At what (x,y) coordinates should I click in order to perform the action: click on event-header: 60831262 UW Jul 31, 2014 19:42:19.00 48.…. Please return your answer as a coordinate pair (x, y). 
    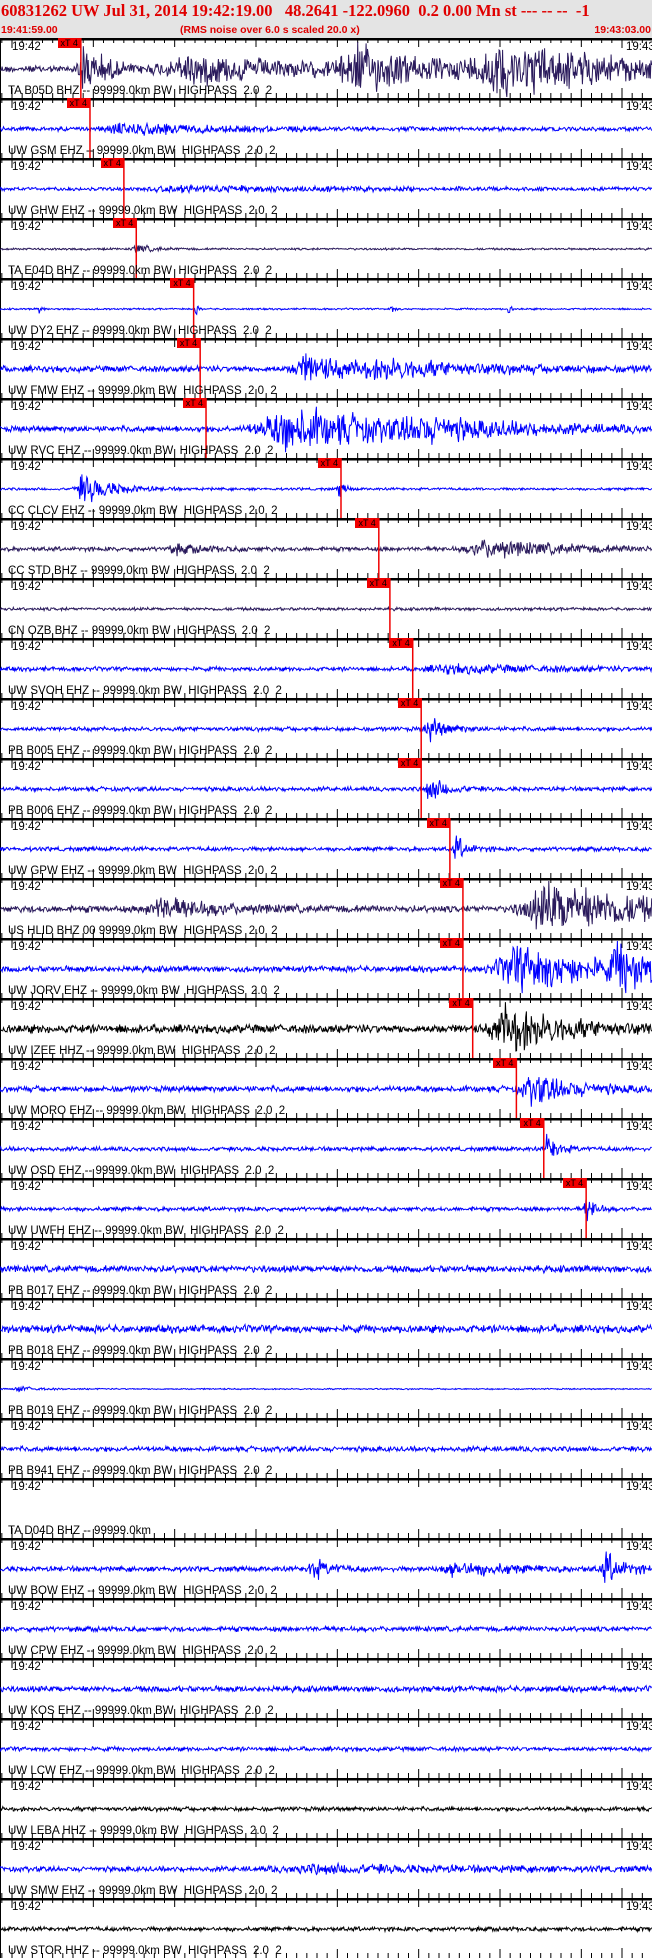
    Looking at the image, I should click on (326, 19).